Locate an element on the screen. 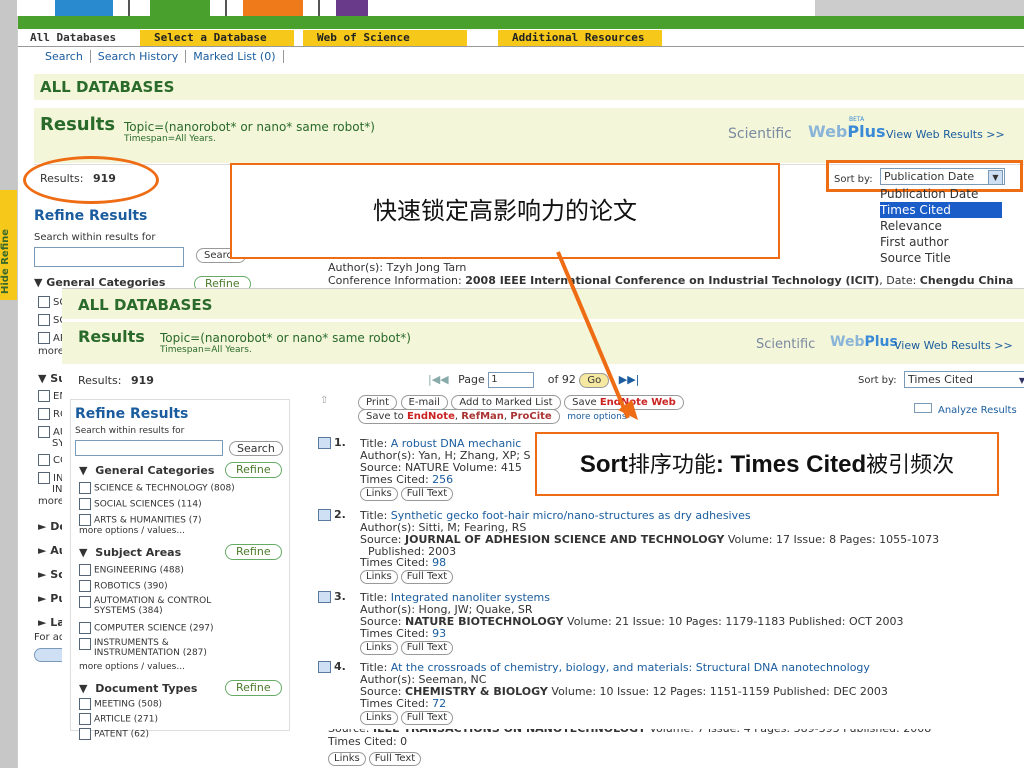 The image size is (1024, 768). results-heading: Results is located at coordinates (78, 124).